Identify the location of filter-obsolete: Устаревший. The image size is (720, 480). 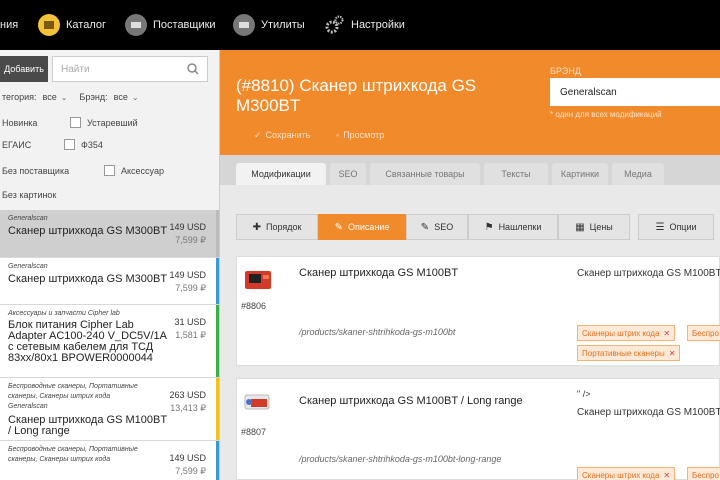
(104, 122).